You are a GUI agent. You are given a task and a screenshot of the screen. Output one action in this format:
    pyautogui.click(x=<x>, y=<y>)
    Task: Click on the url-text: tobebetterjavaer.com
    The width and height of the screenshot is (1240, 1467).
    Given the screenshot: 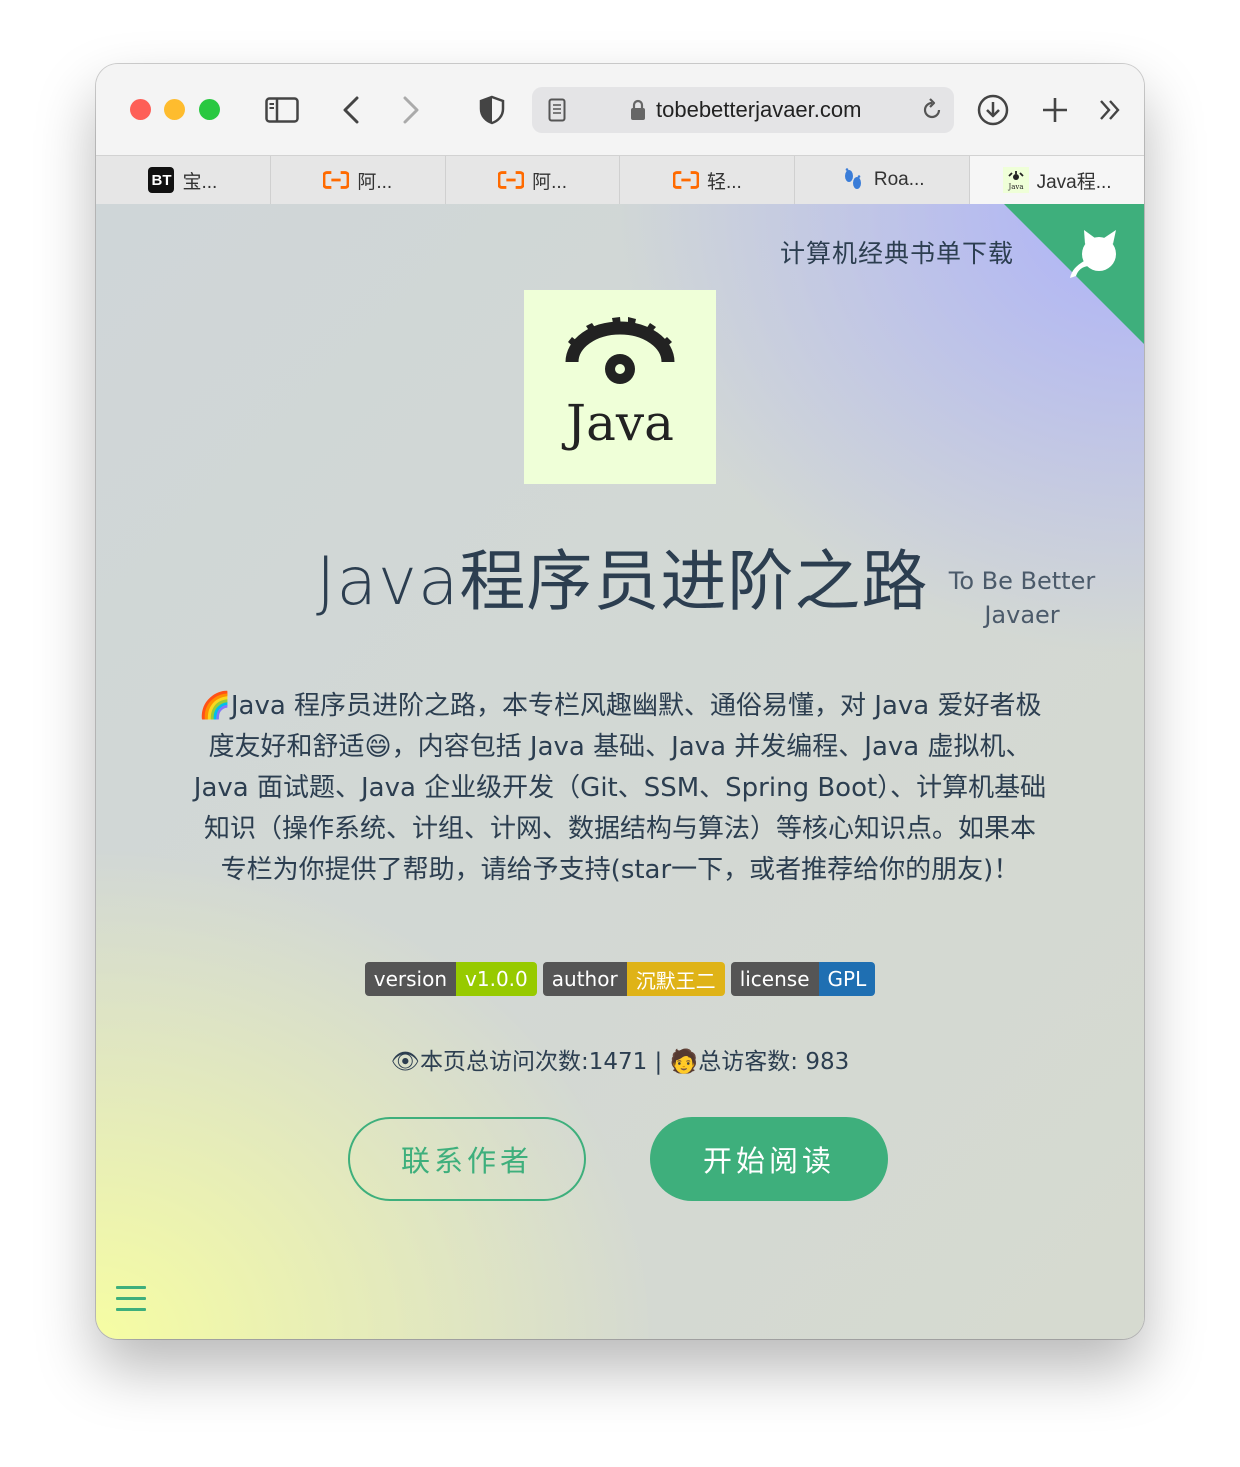 What is the action you would take?
    pyautogui.click(x=758, y=110)
    